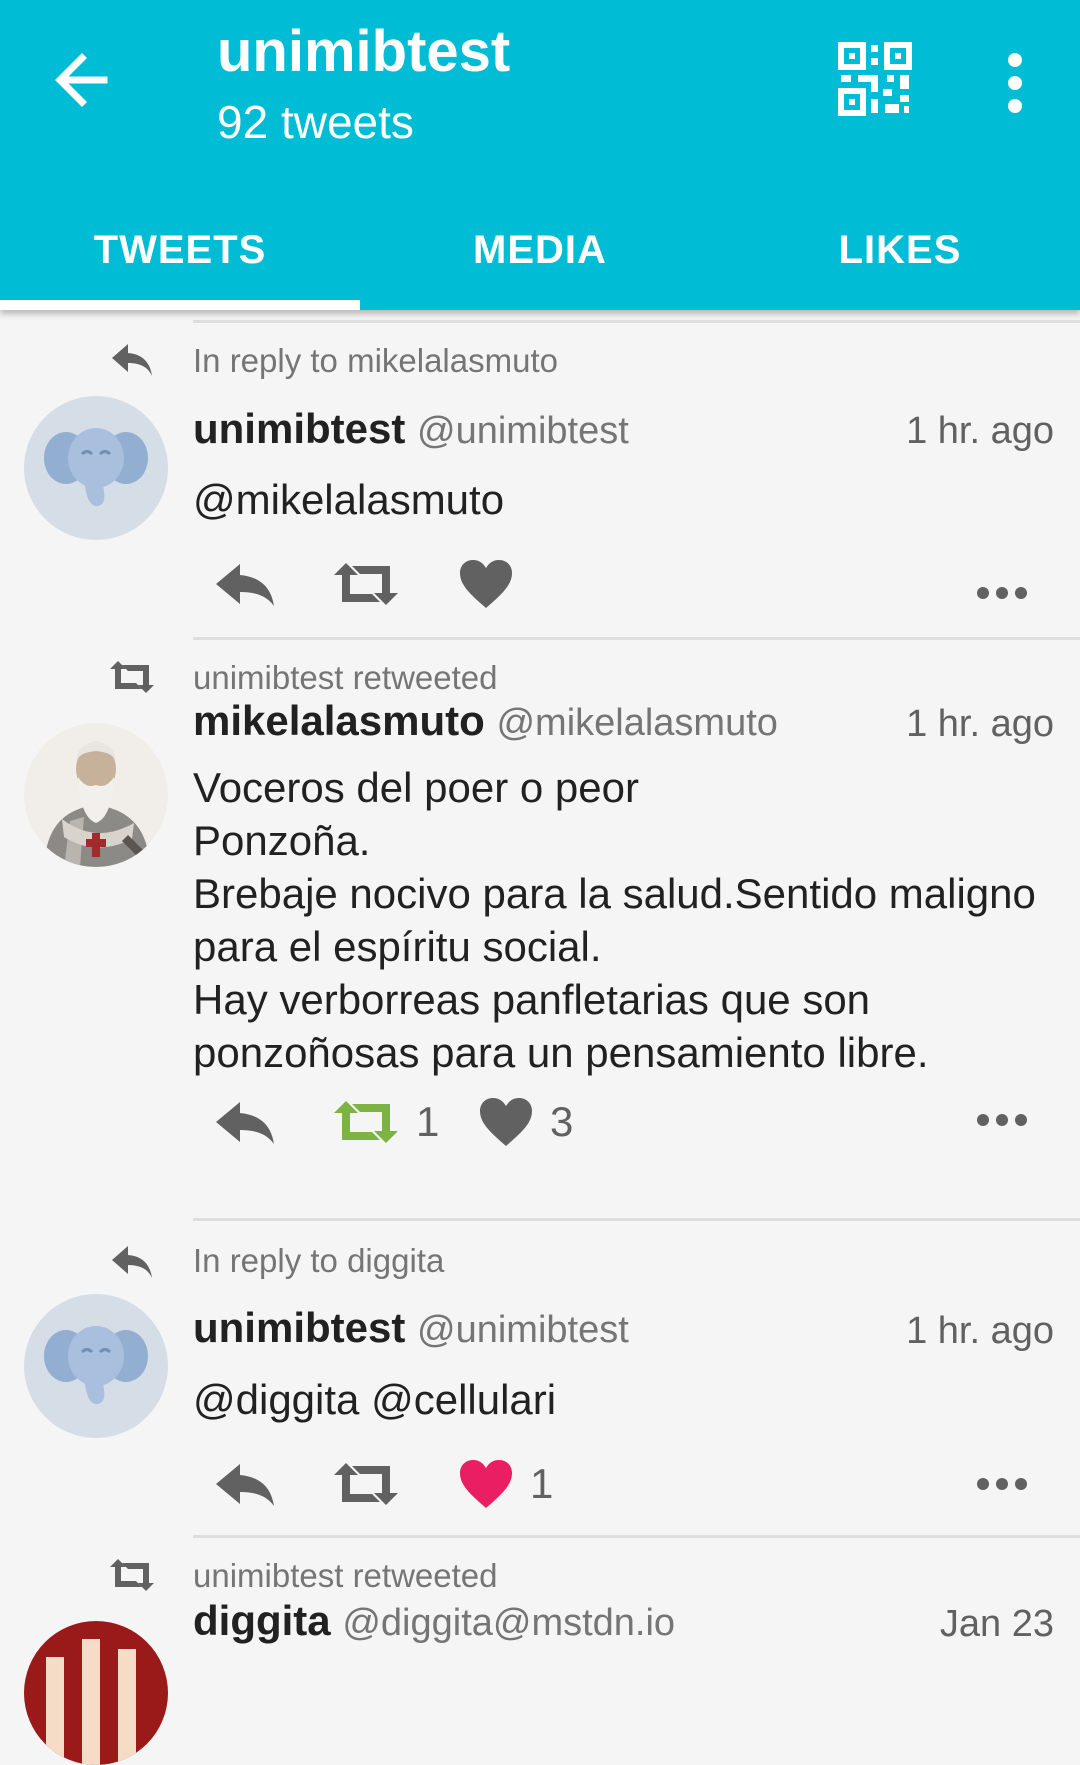  What do you see at coordinates (81, 80) in the screenshot?
I see `arrow-left-icon` at bounding box center [81, 80].